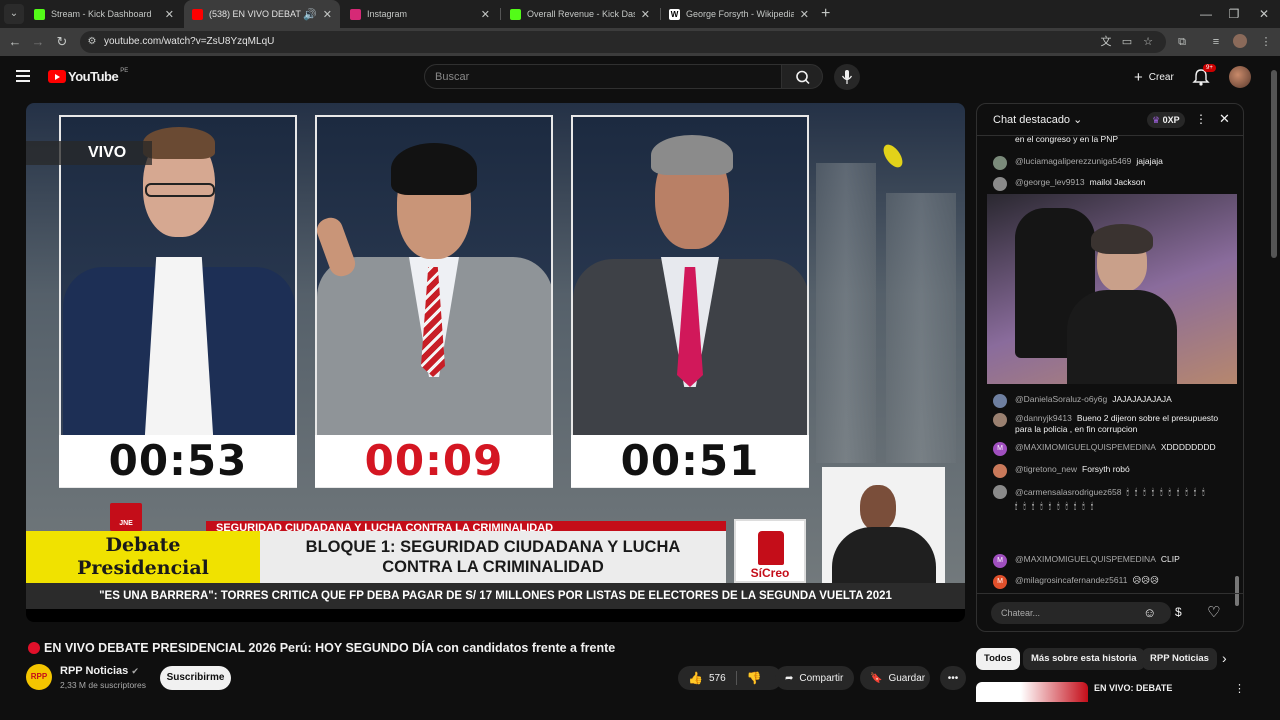 The height and width of the screenshot is (720, 1280). What do you see at coordinates (1112, 289) in the screenshot?
I see `streamer-webcam` at bounding box center [1112, 289].